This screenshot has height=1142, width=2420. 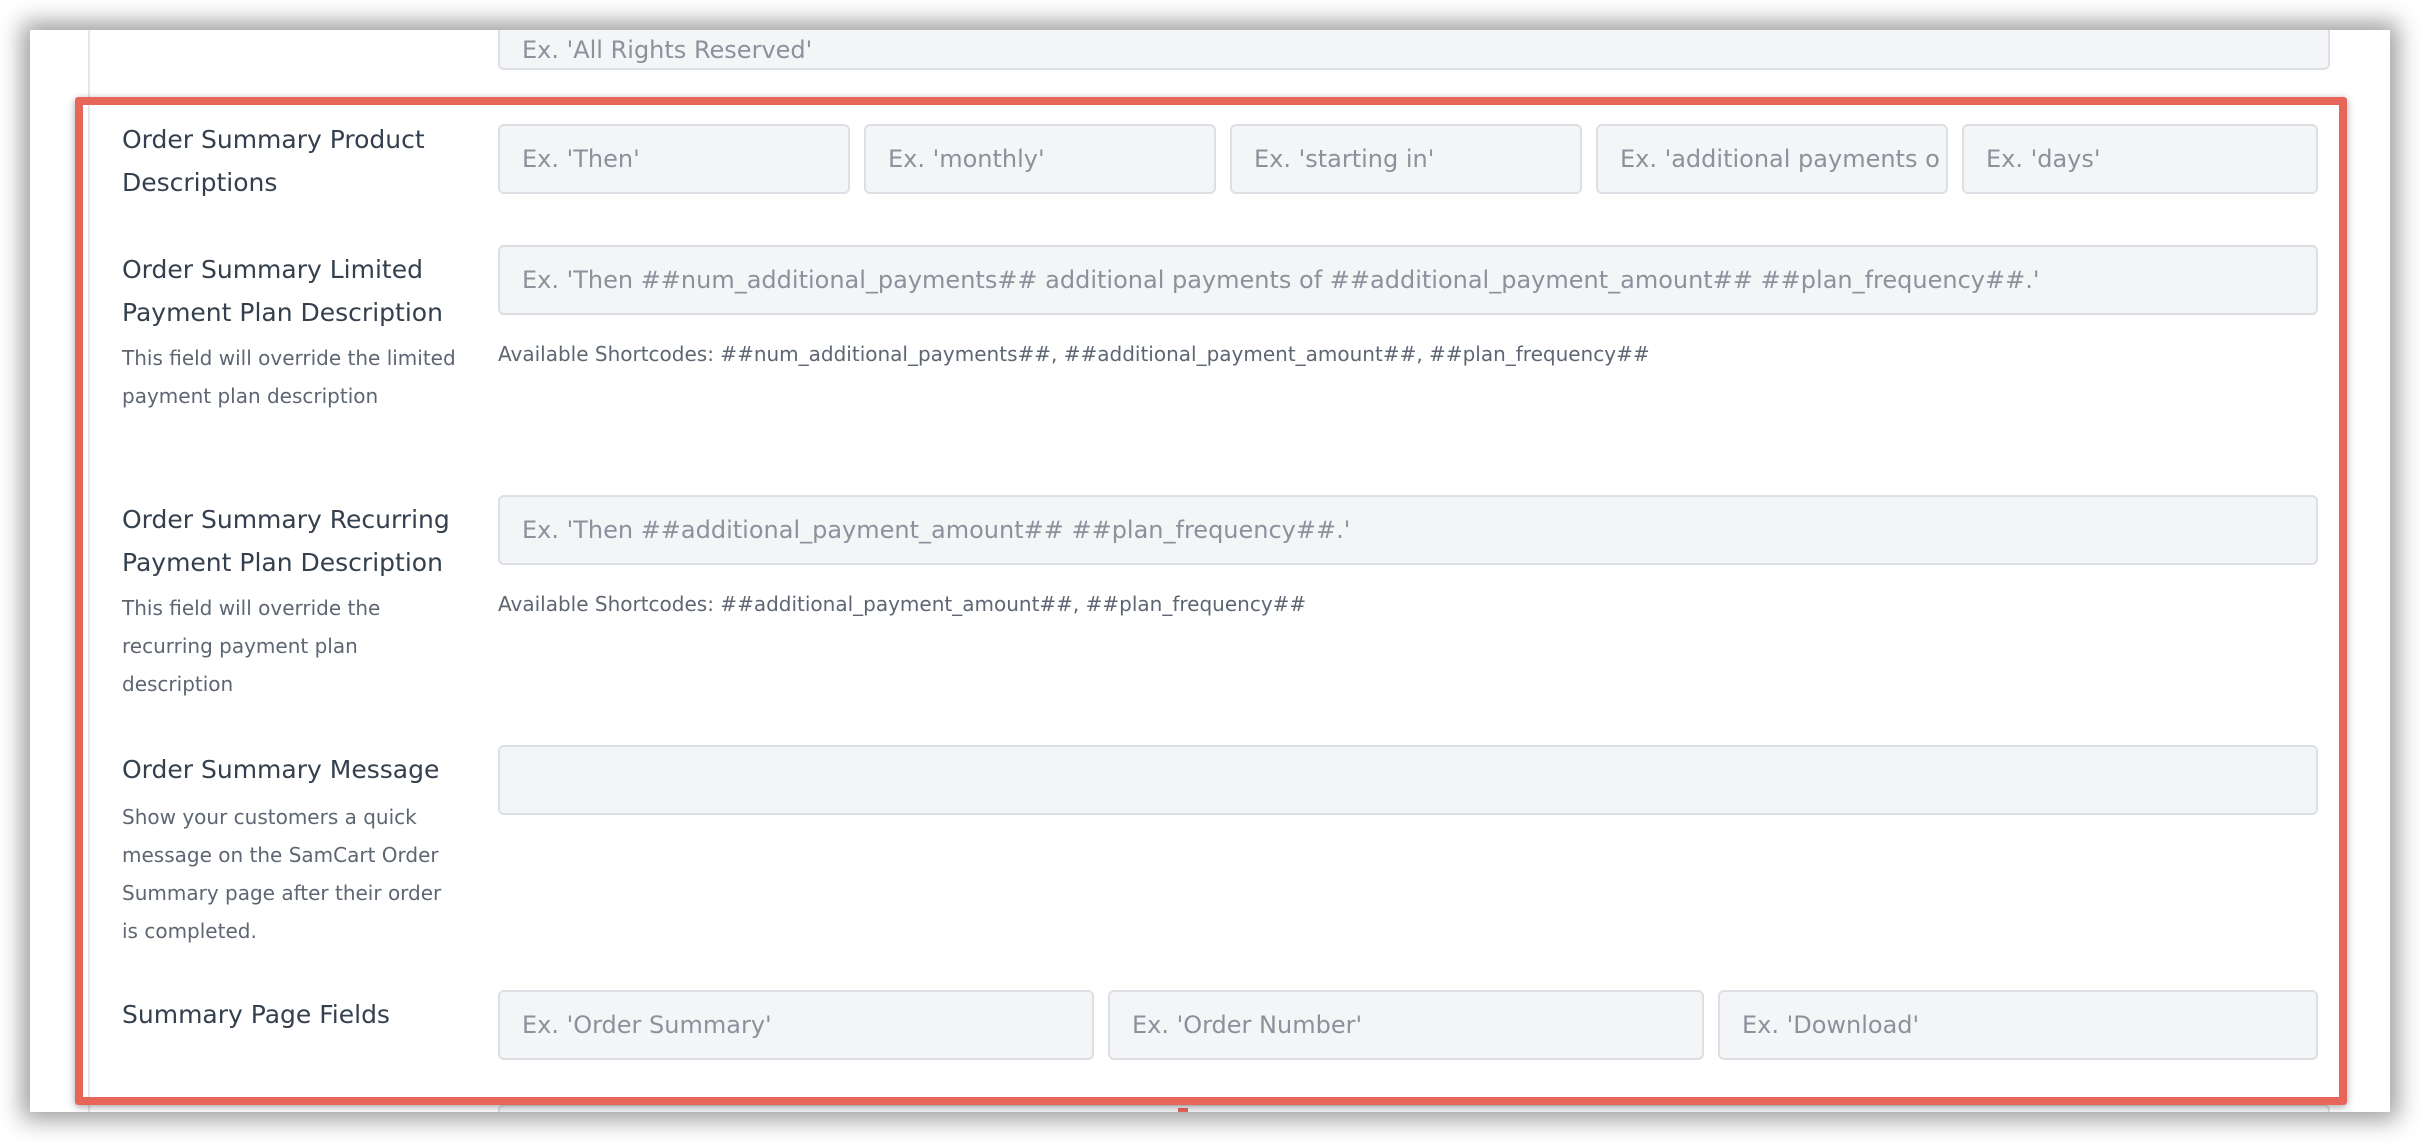 I want to click on footer-text-input: Ex. 'All Rights Reserved', so click(x=1414, y=50).